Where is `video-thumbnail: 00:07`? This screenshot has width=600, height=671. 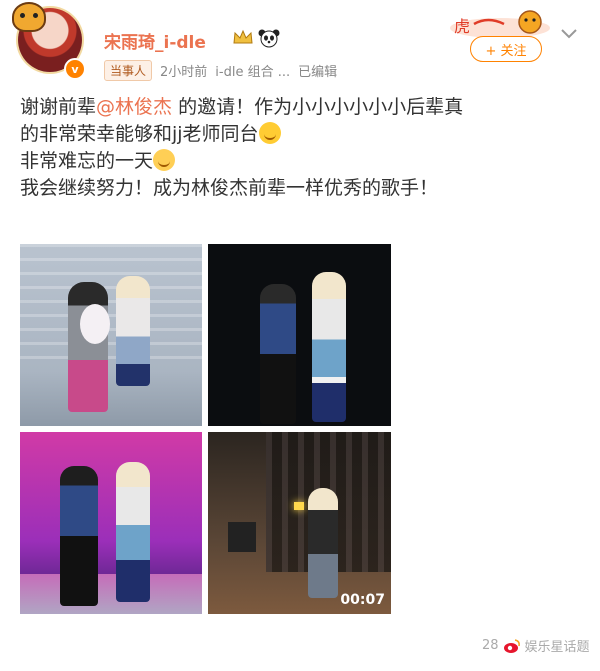
video-thumbnail: 00:07 is located at coordinates (299, 523).